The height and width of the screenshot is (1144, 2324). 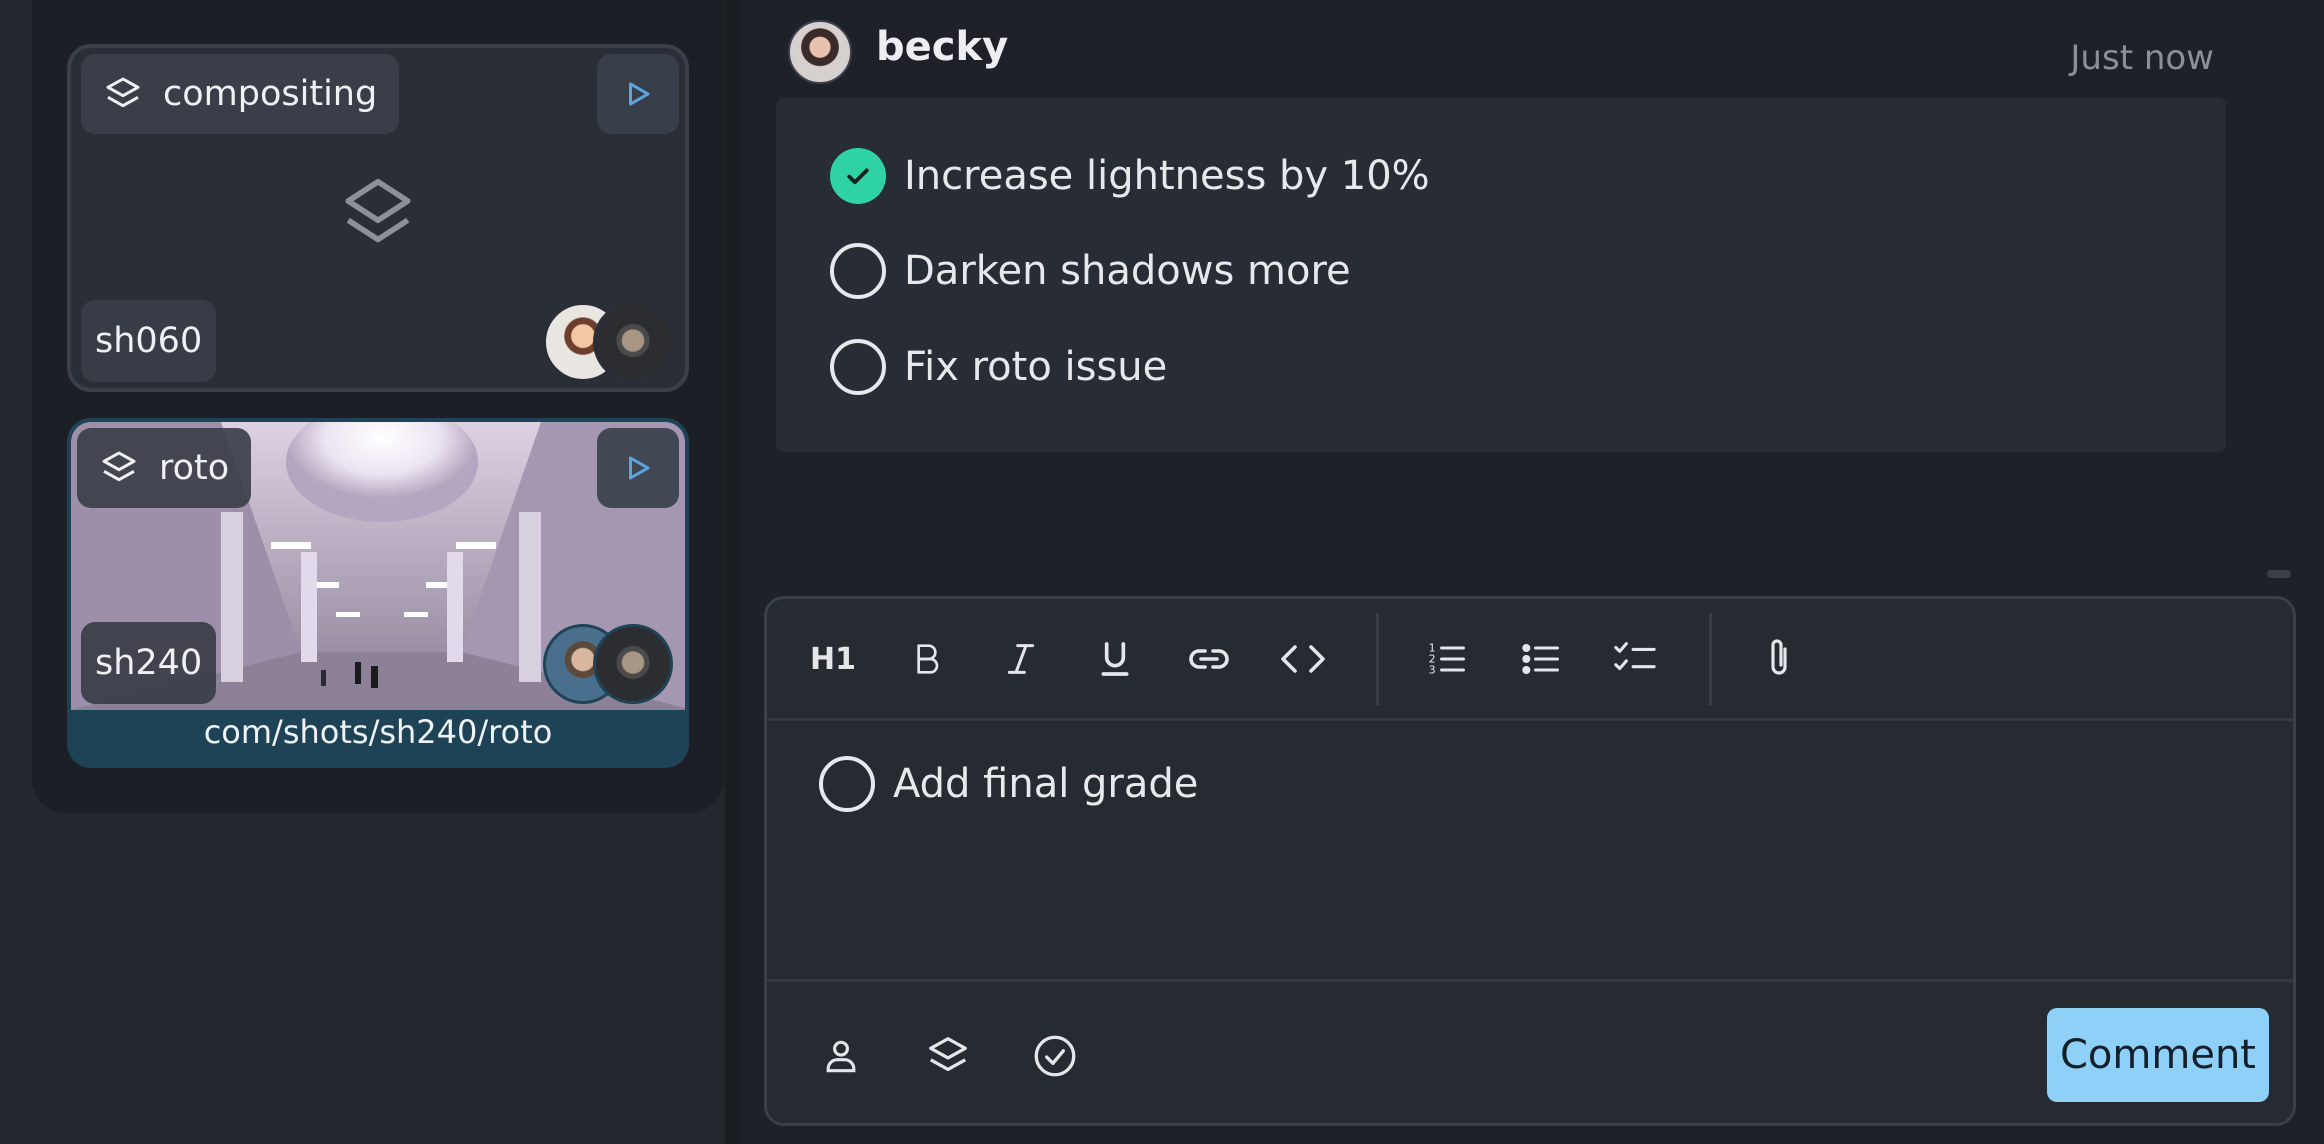 I want to click on link-button, so click(x=1209, y=659).